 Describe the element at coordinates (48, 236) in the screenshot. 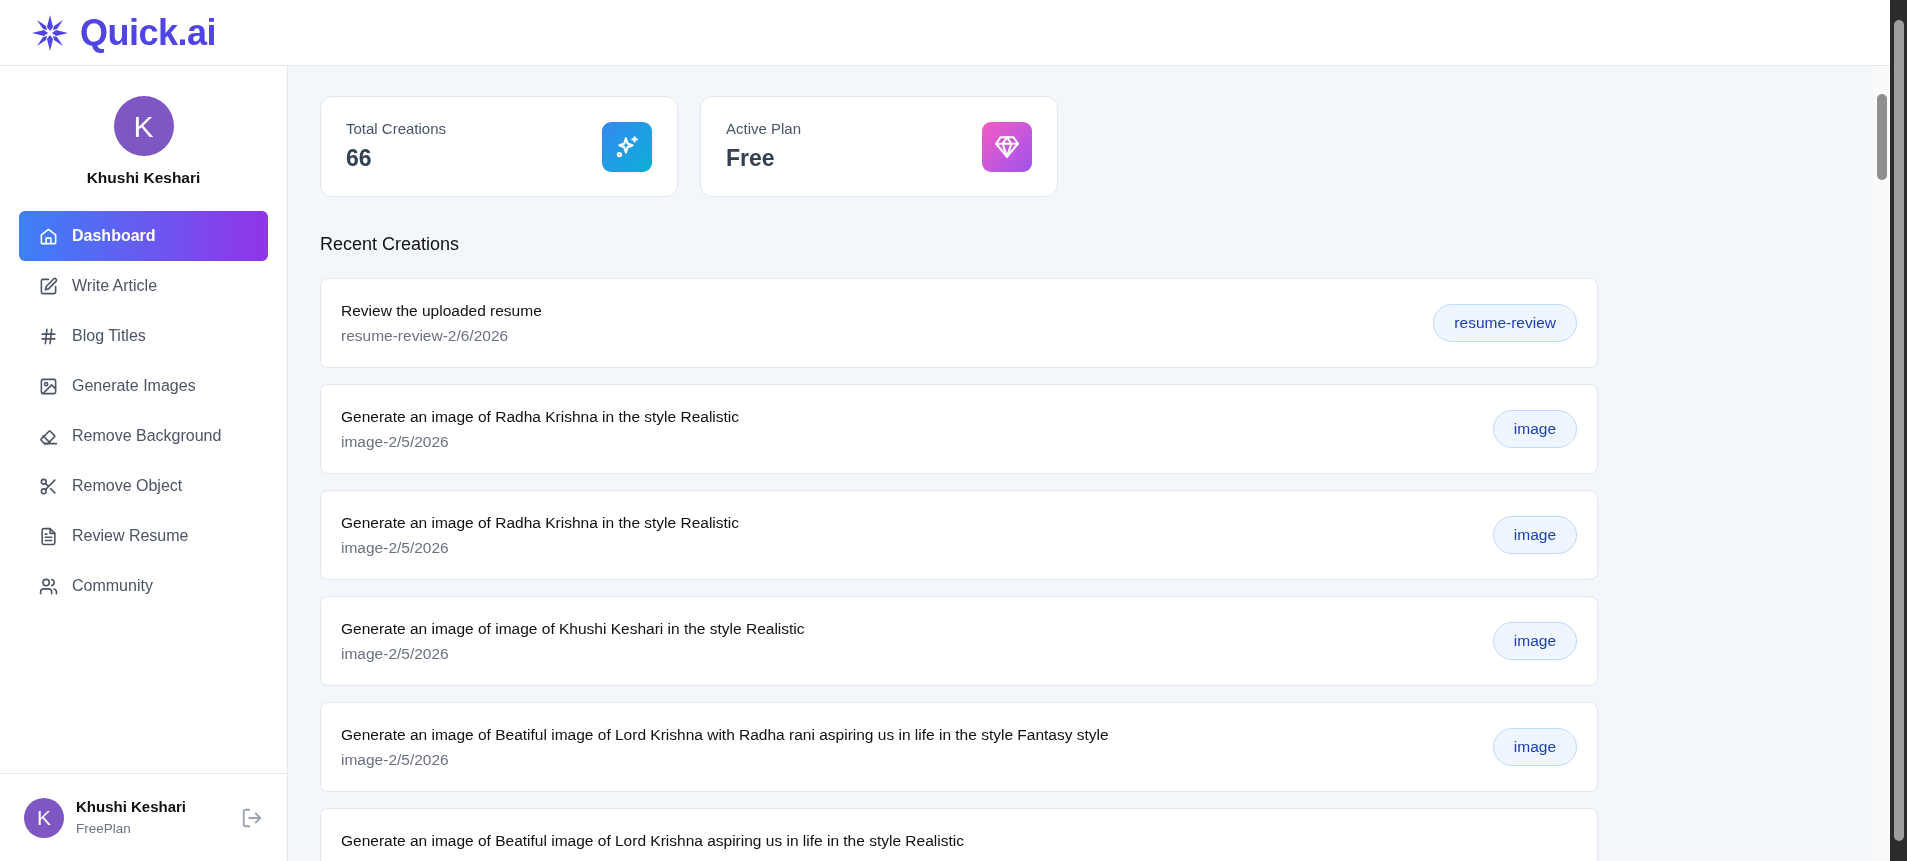

I see `home-icon` at that location.